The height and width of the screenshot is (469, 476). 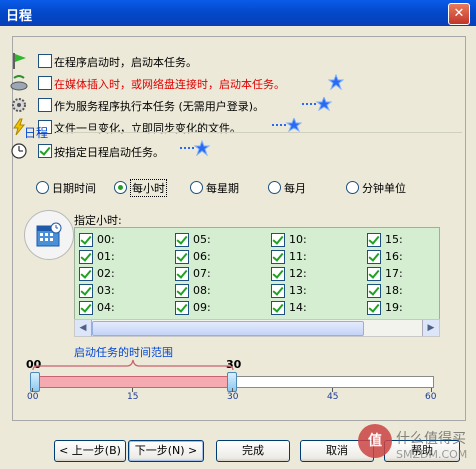 I want to click on hour-label: 18:, so click(x=394, y=290).